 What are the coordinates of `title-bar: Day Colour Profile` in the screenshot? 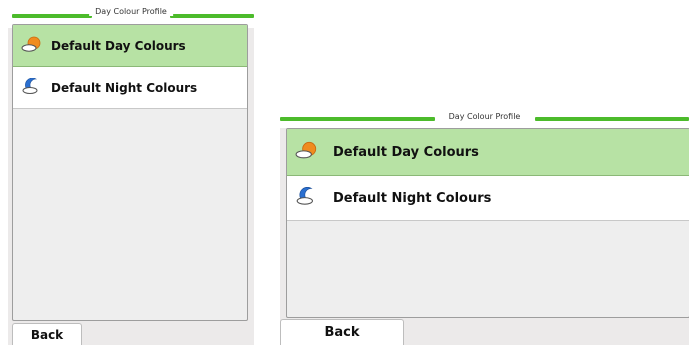 It's located at (484, 119).